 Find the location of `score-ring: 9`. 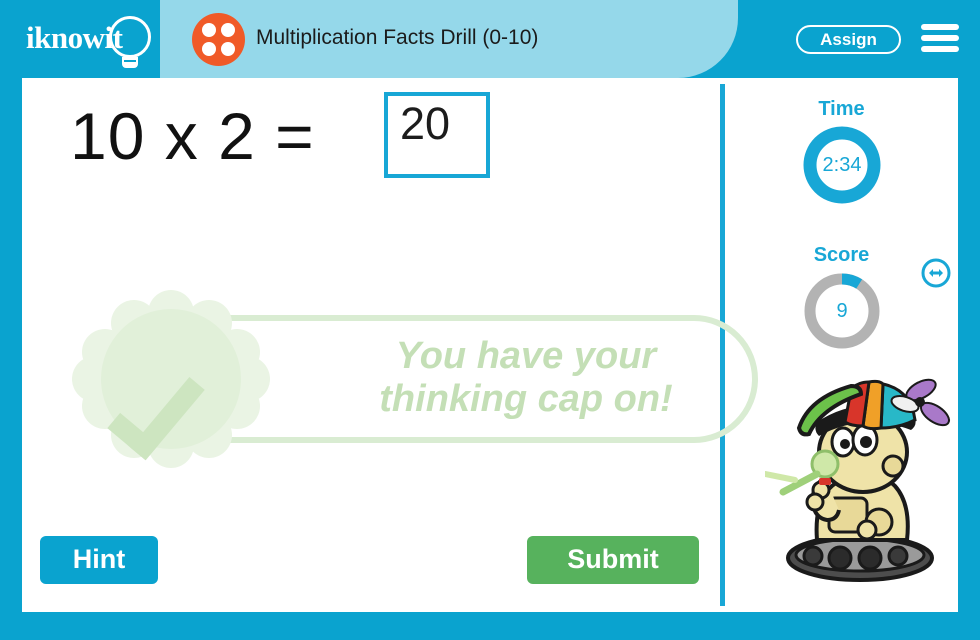

score-ring: 9 is located at coordinates (842, 311).